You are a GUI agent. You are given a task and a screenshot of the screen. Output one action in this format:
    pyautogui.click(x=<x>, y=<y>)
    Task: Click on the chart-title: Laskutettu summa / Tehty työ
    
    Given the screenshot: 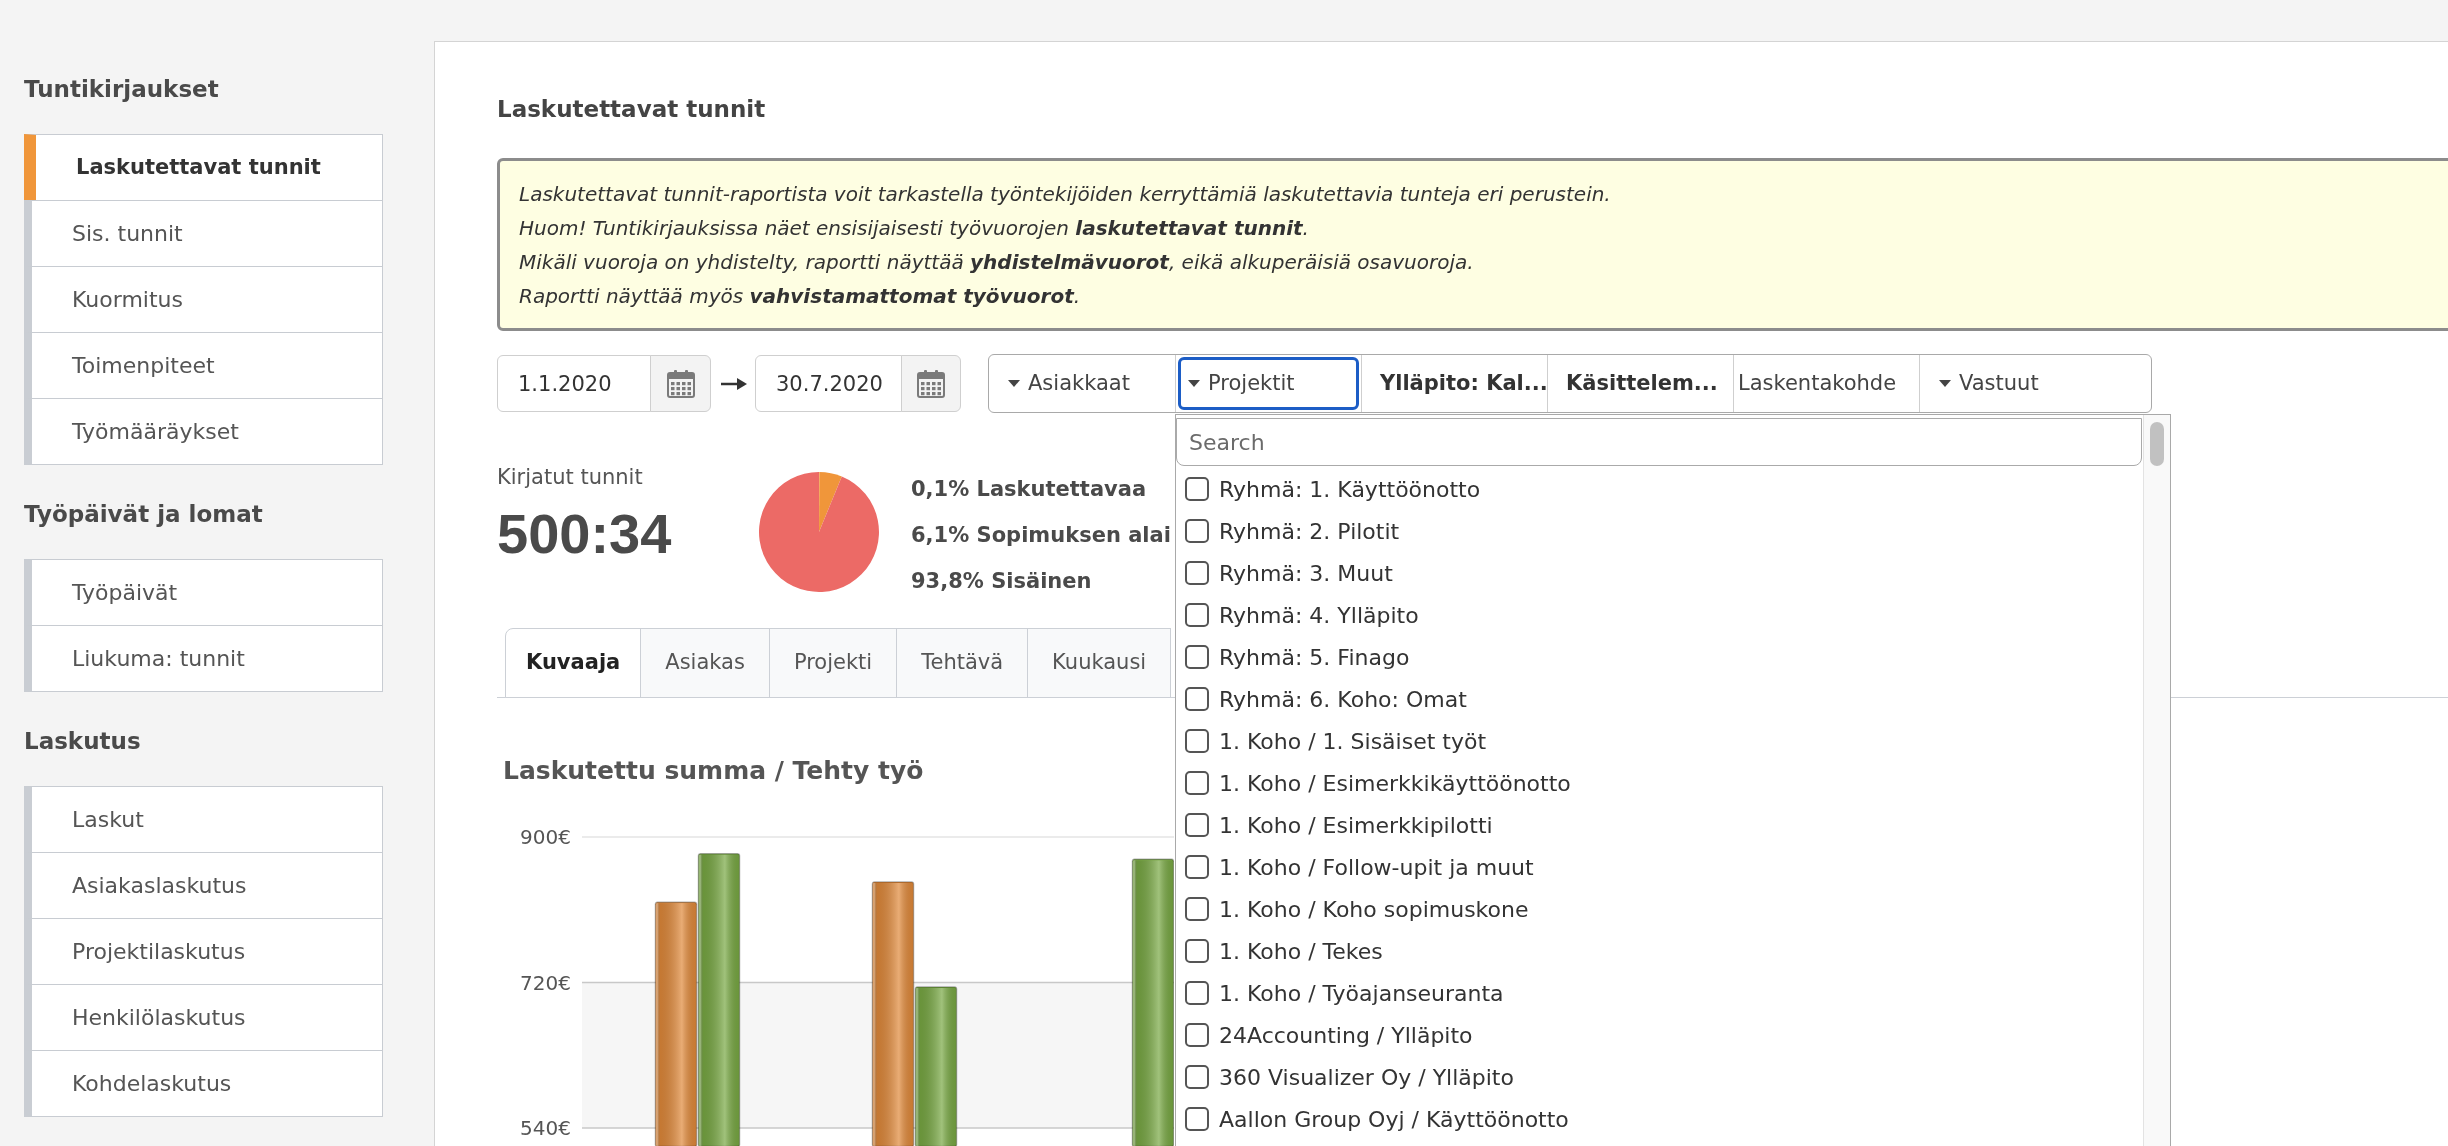 What is the action you would take?
    pyautogui.click(x=713, y=771)
    